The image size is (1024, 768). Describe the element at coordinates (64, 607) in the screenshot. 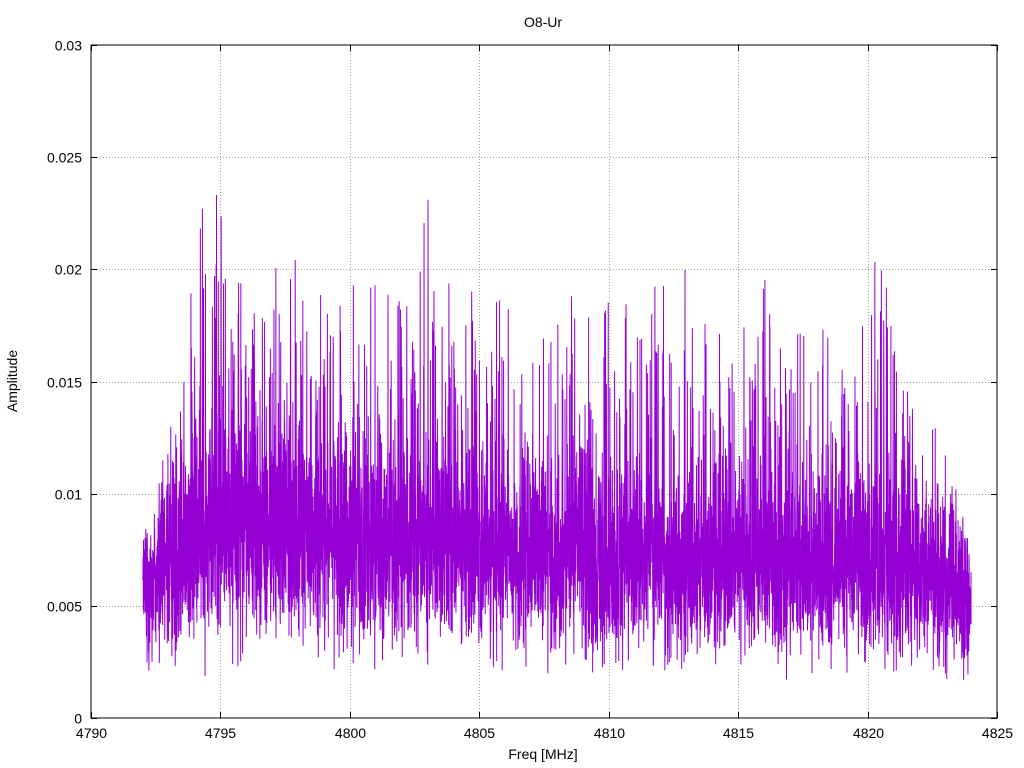

I see `y-tick-label: 0.005` at that location.